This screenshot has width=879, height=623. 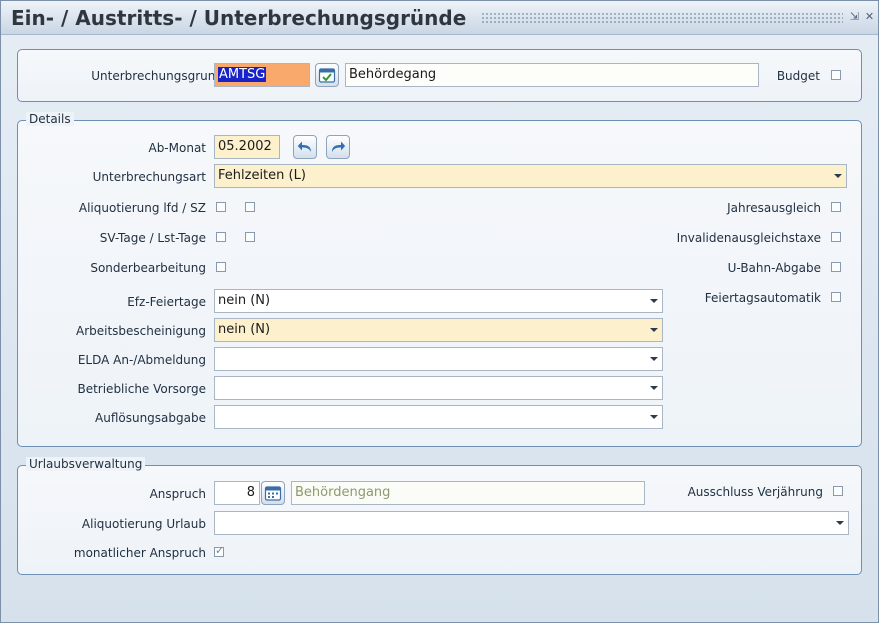 What do you see at coordinates (393, 74) in the screenshot?
I see `description-value: Behördegang` at bounding box center [393, 74].